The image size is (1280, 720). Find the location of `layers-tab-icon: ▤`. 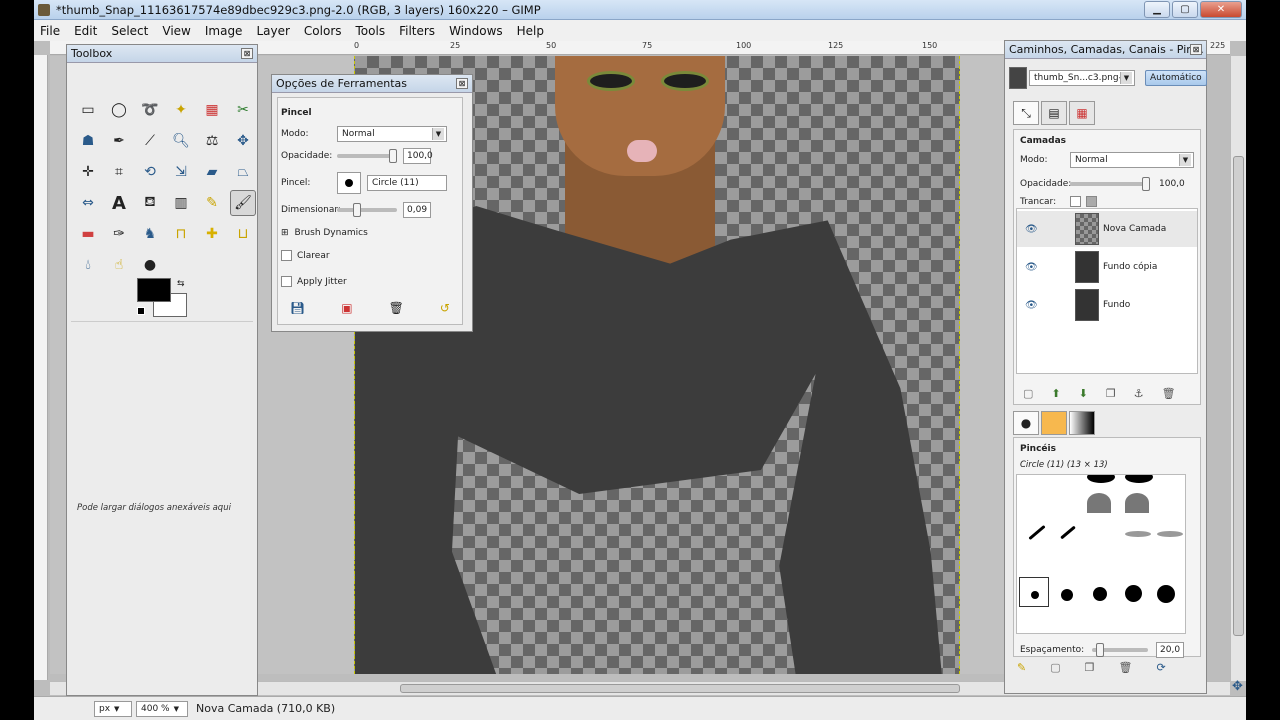

layers-tab-icon: ▤ is located at coordinates (1054, 113).